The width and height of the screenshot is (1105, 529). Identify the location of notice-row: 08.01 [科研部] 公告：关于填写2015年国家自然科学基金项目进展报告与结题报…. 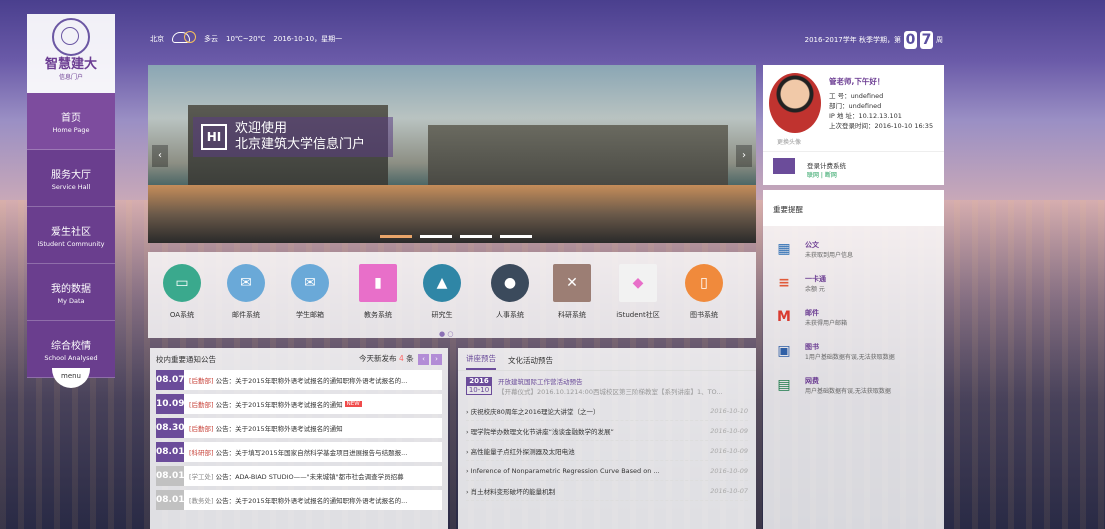
(299, 452).